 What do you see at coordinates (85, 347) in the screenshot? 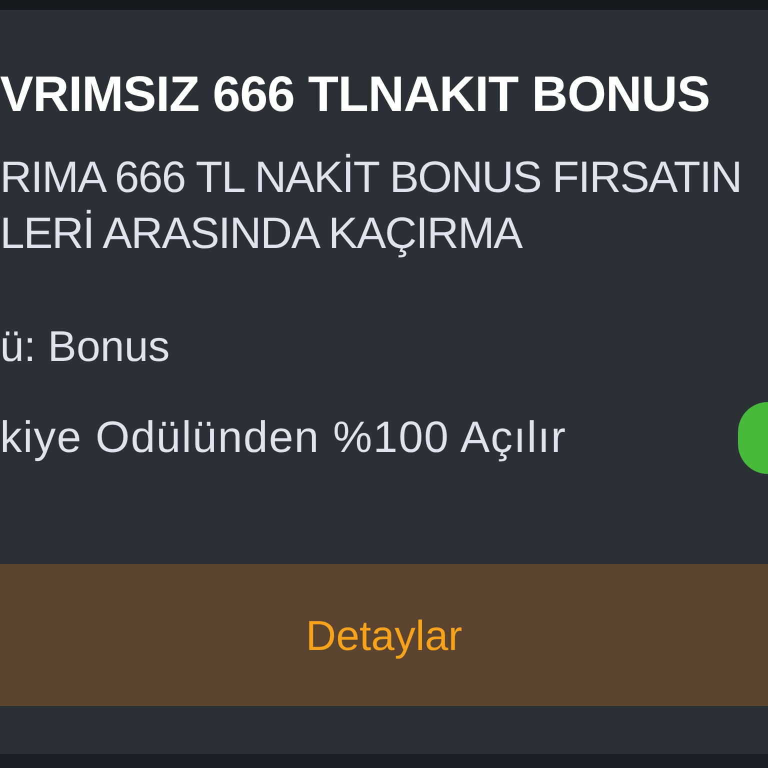
I see `bonus-type-text: ü: Bonus` at bounding box center [85, 347].